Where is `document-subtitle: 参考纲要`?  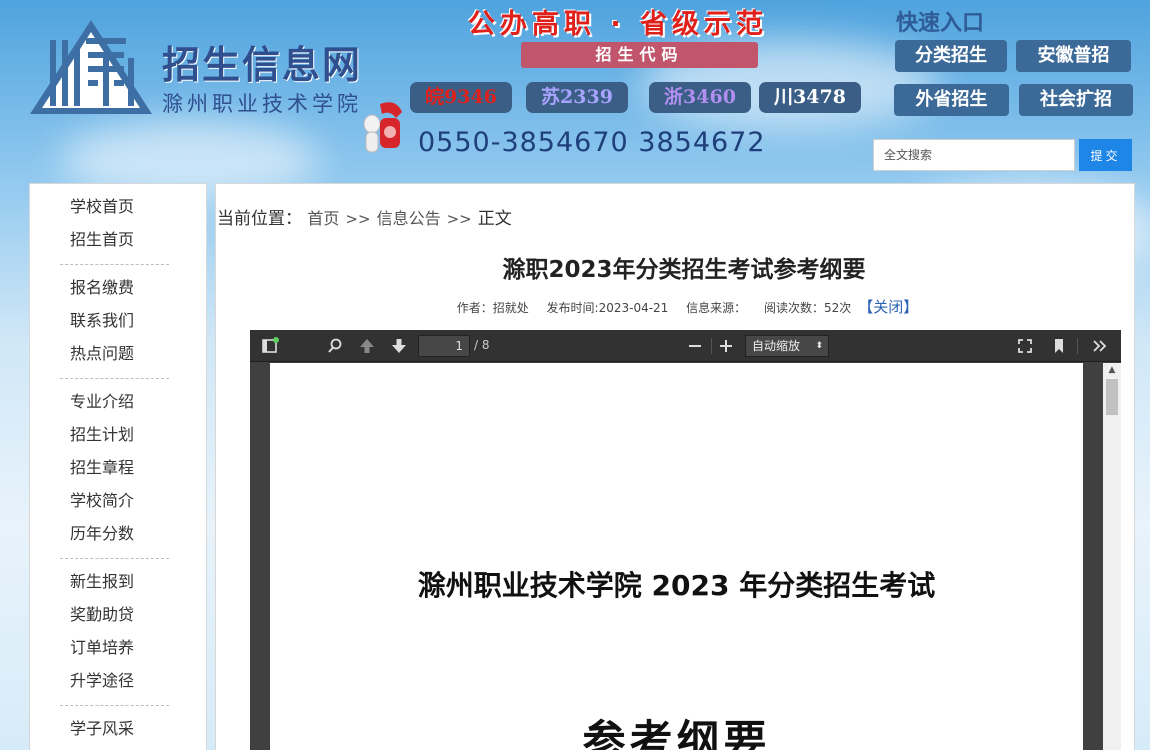 document-subtitle: 参考纲要 is located at coordinates (676, 733).